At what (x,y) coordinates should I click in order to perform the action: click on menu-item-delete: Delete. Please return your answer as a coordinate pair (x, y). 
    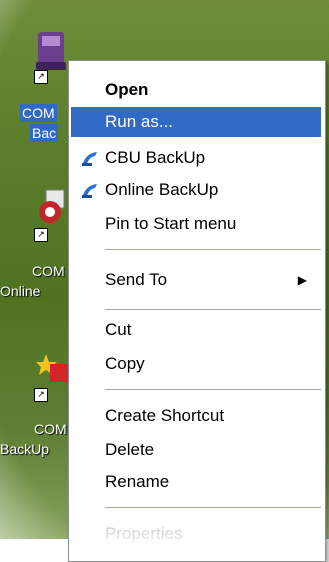
    Looking at the image, I should click on (196, 450).